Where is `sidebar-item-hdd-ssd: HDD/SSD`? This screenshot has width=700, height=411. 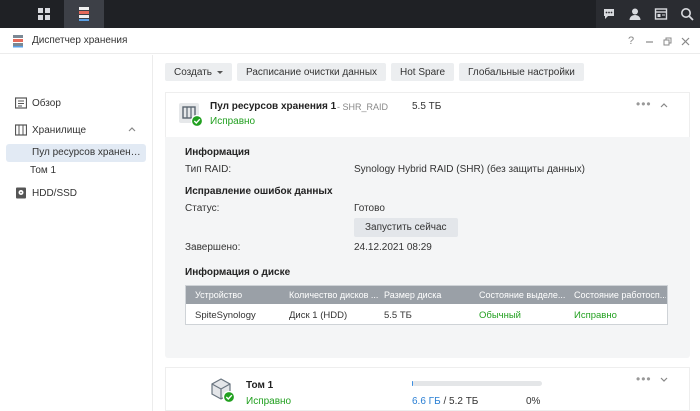
sidebar-item-hdd-ssd: HDD/SSD is located at coordinates (76, 193).